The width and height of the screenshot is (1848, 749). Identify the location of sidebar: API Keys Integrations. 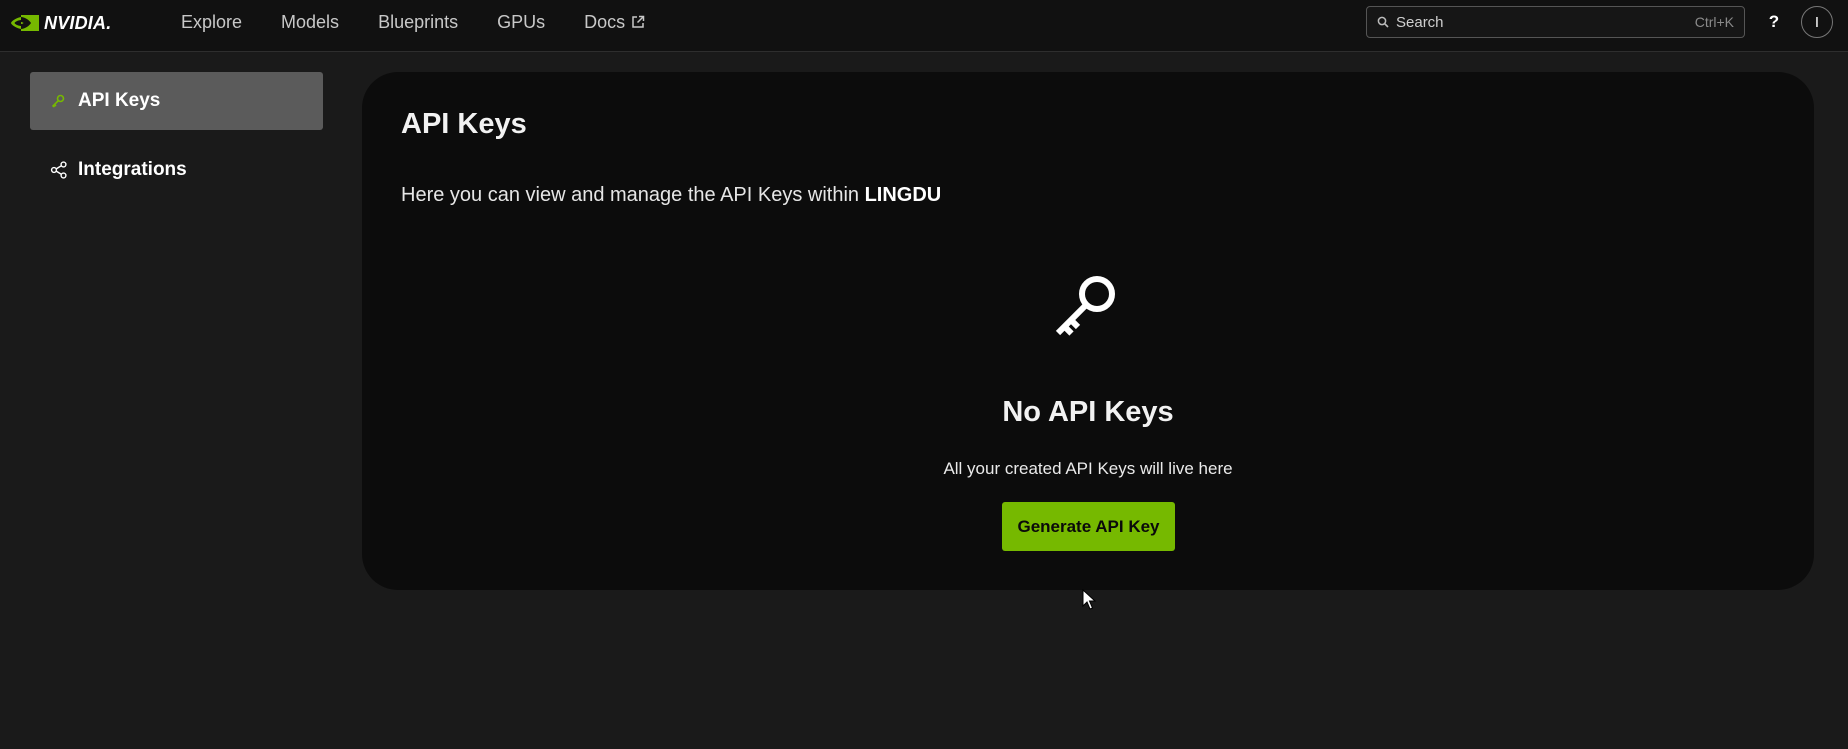
(176, 141).